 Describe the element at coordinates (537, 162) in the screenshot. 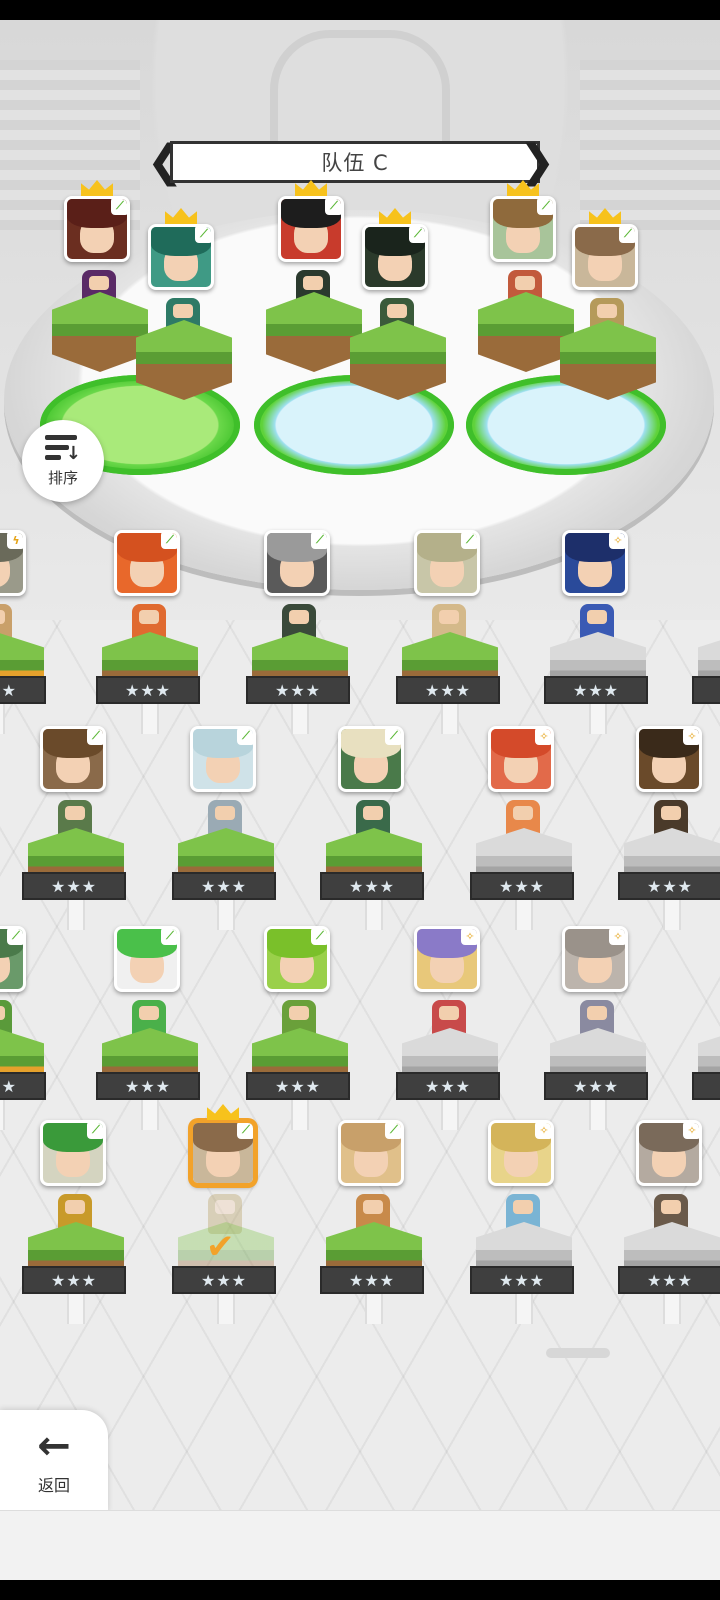

I see `next-team-icon: ❯` at that location.